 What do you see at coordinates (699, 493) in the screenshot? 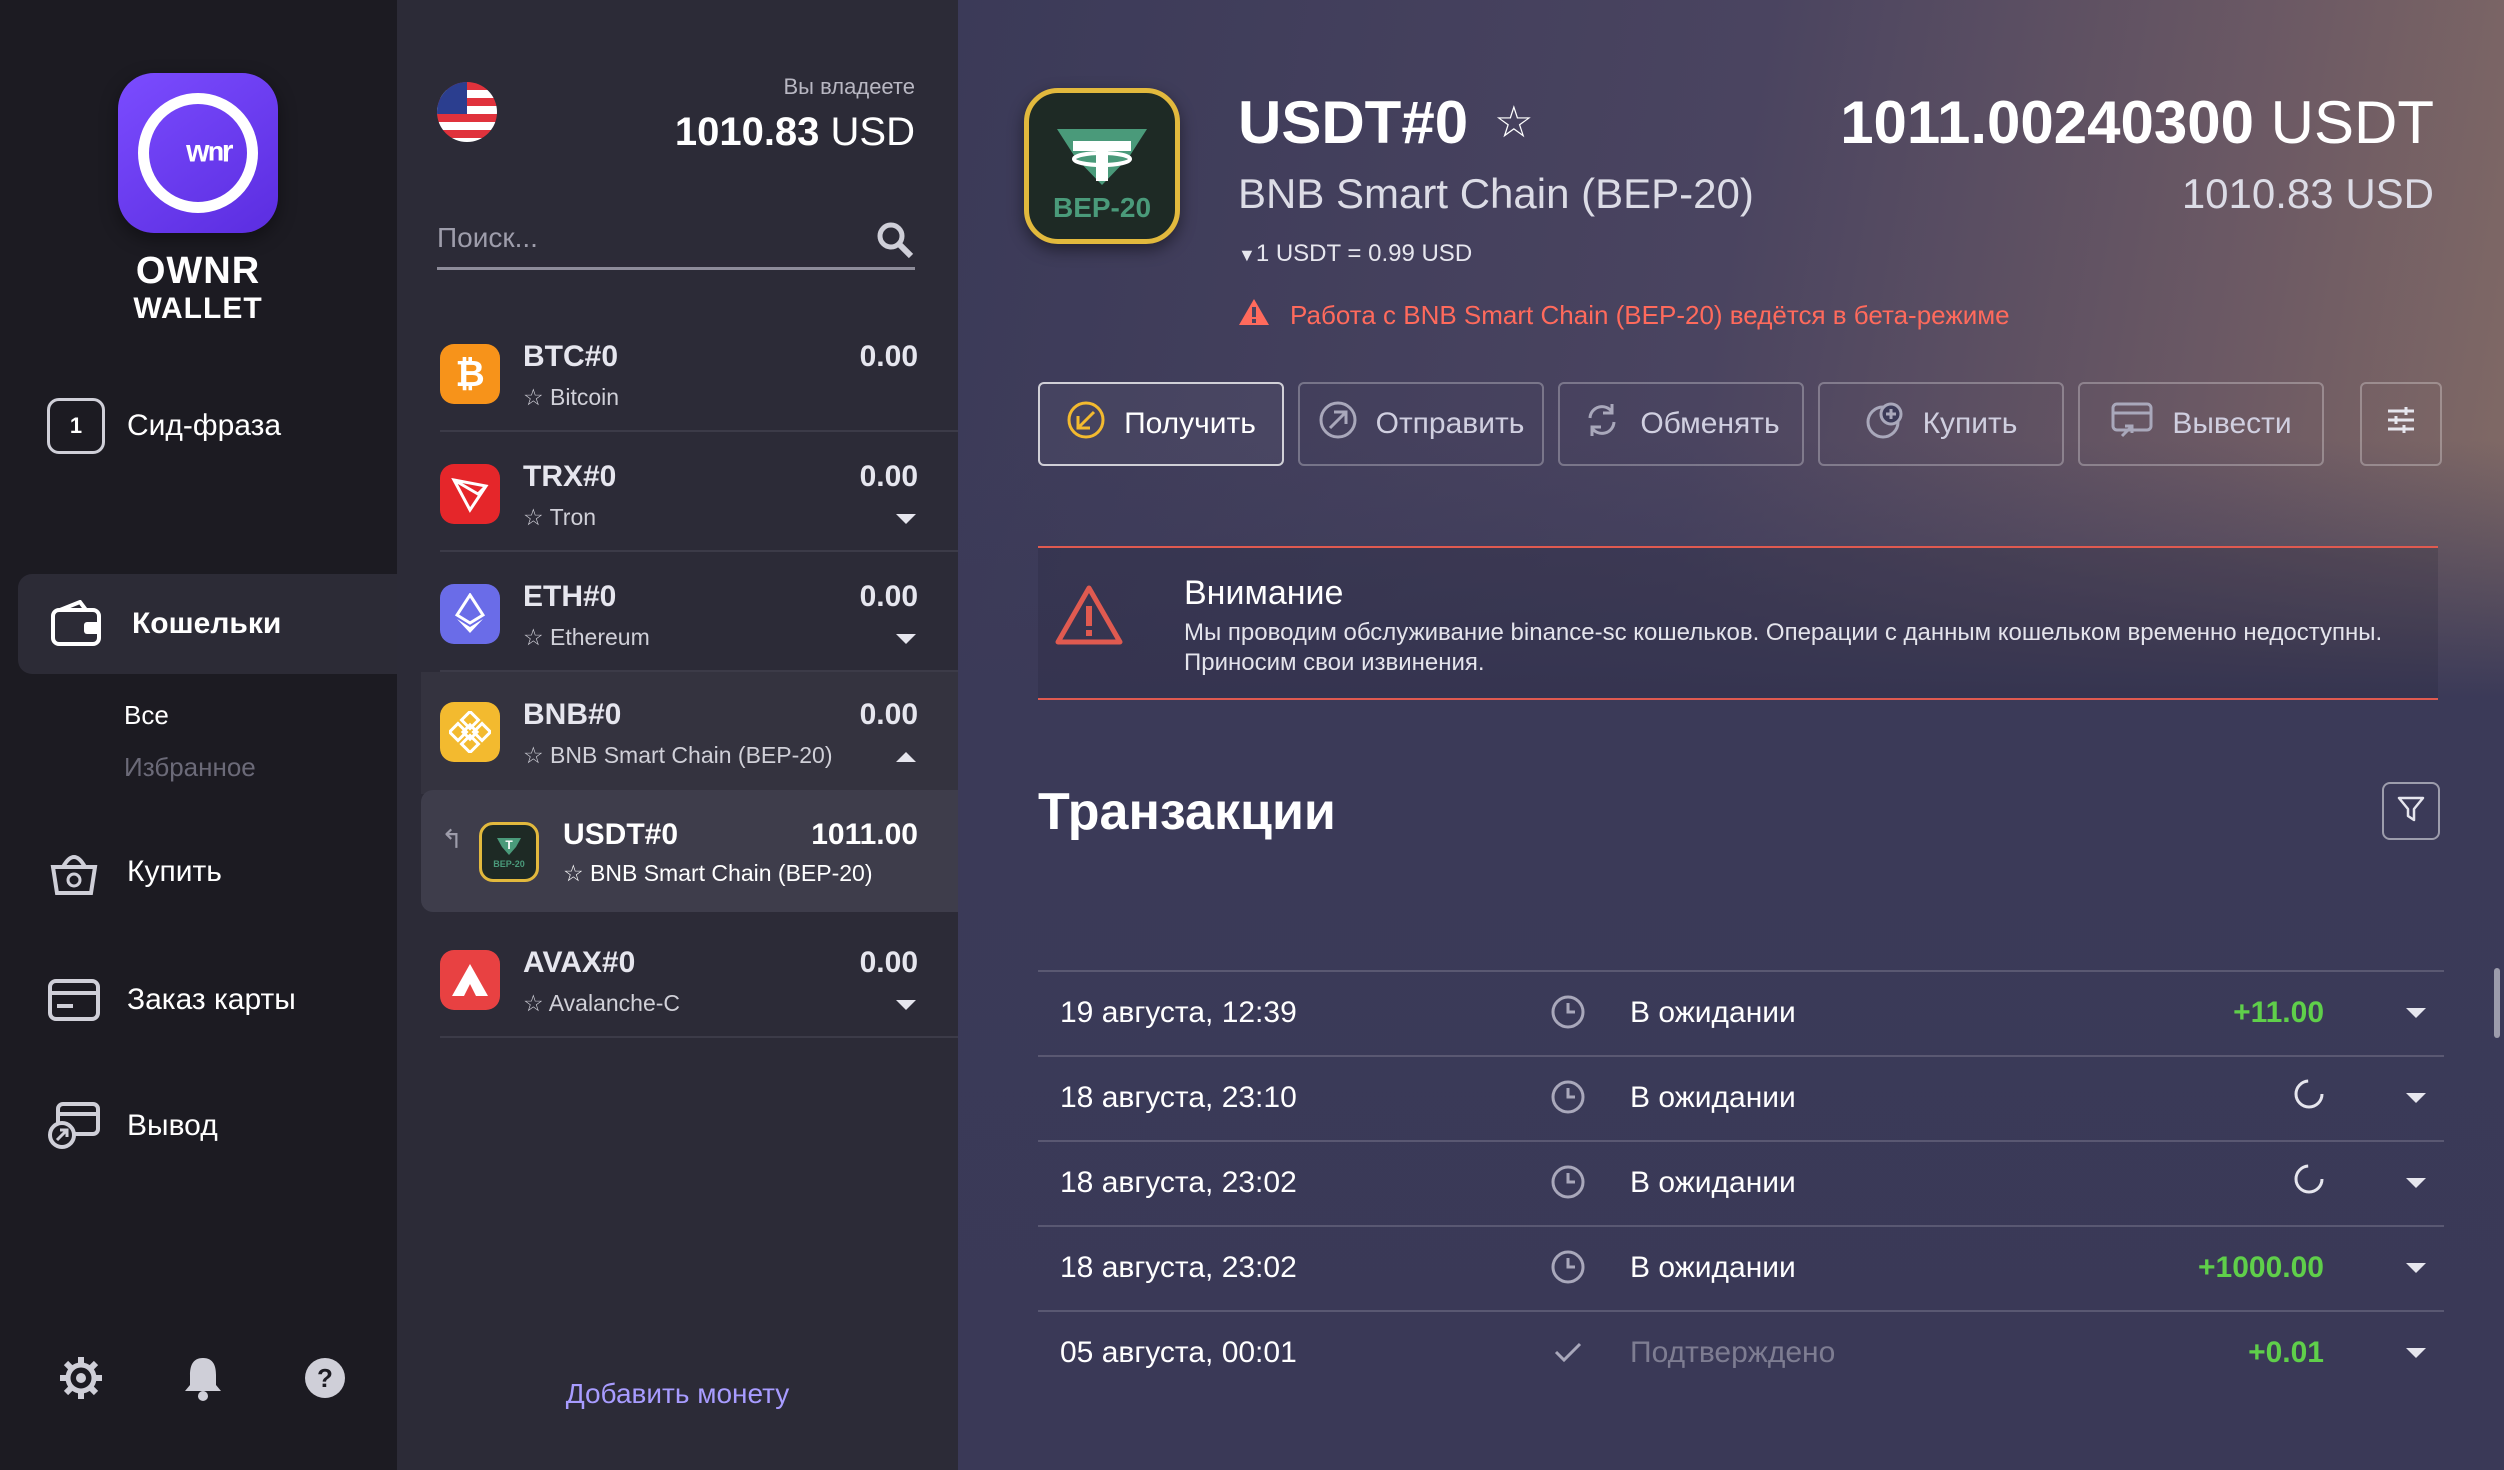
I see `coin-row-trx: TRX#0 ☆ Tron 0.00` at bounding box center [699, 493].